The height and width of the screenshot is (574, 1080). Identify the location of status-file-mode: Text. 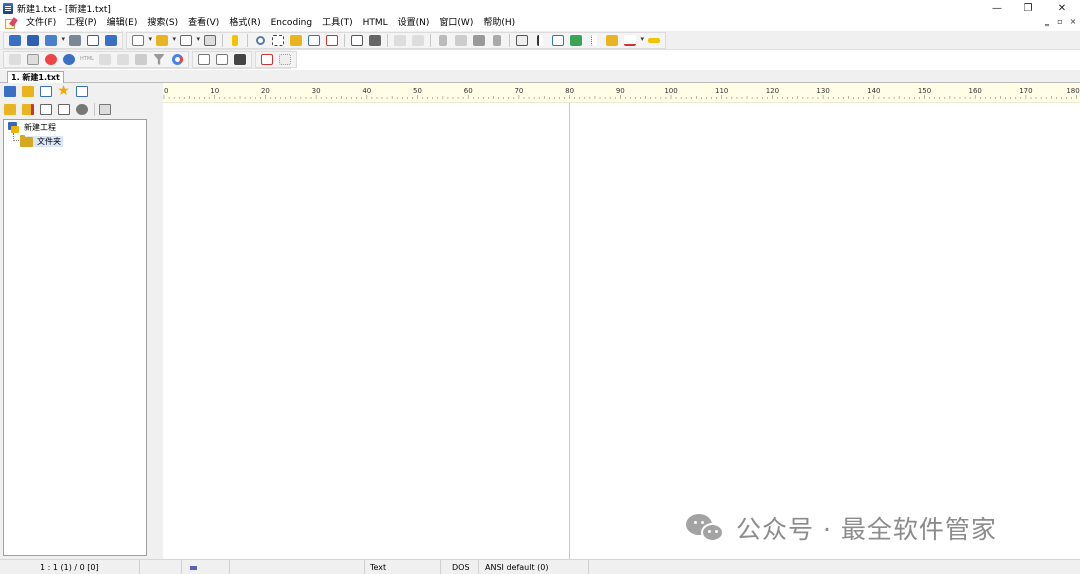
(403, 567).